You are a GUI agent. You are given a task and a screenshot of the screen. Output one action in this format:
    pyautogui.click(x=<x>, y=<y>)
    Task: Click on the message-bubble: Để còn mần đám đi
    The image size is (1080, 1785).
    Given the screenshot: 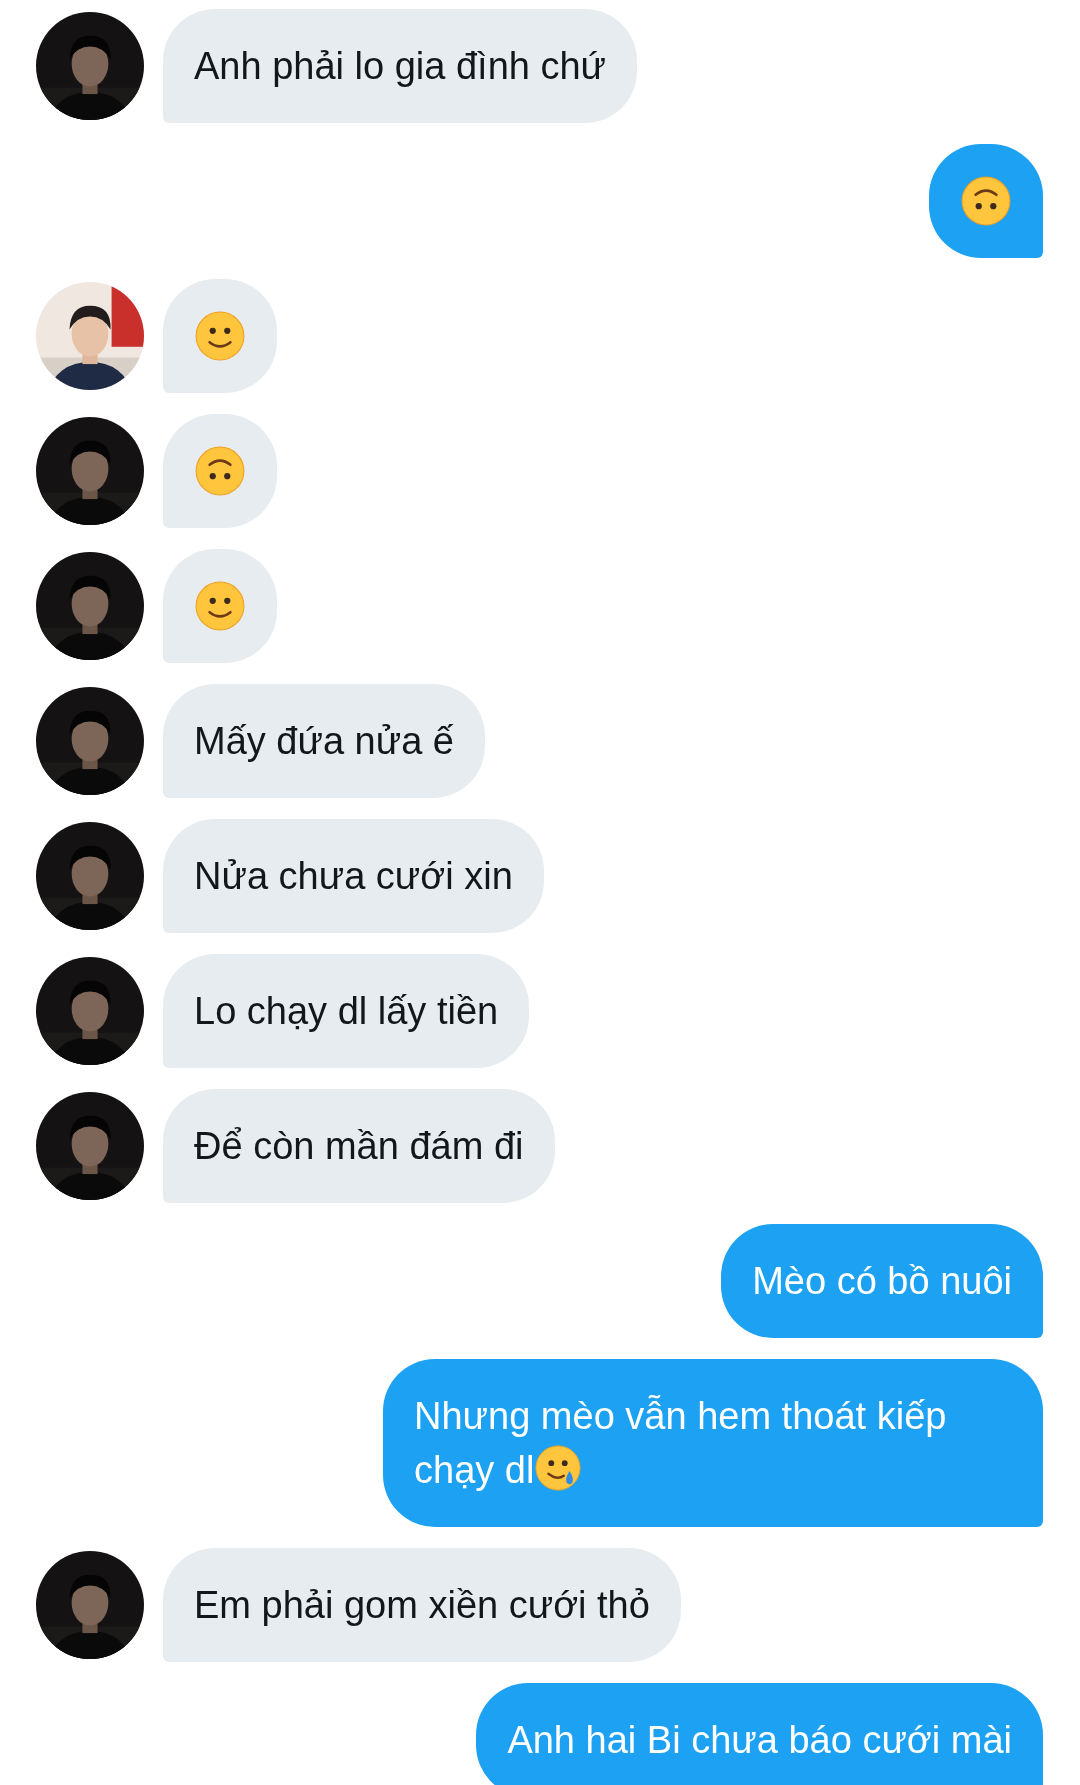 What is the action you would take?
    pyautogui.click(x=359, y=1146)
    